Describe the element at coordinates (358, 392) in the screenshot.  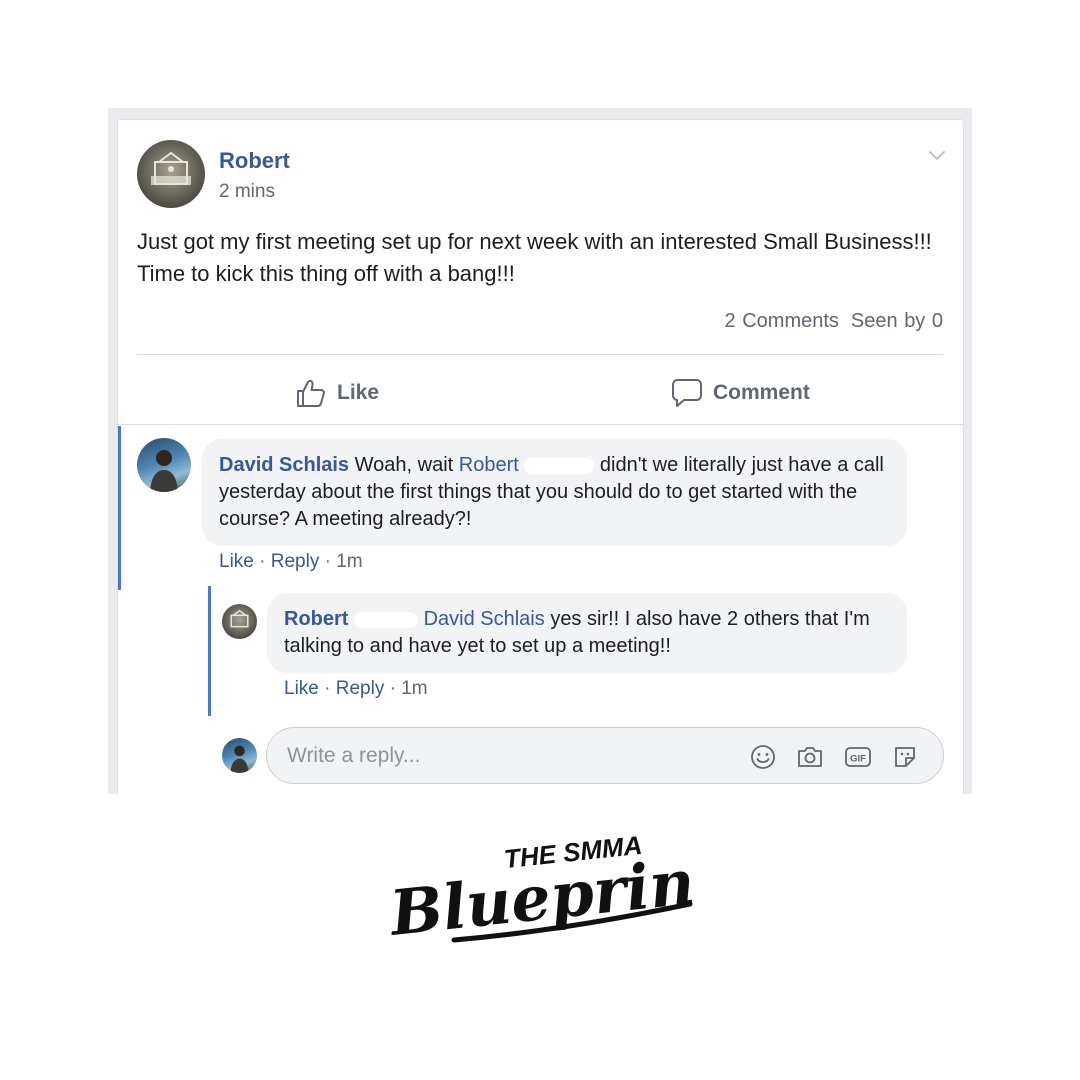
I see `like-label: Like` at that location.